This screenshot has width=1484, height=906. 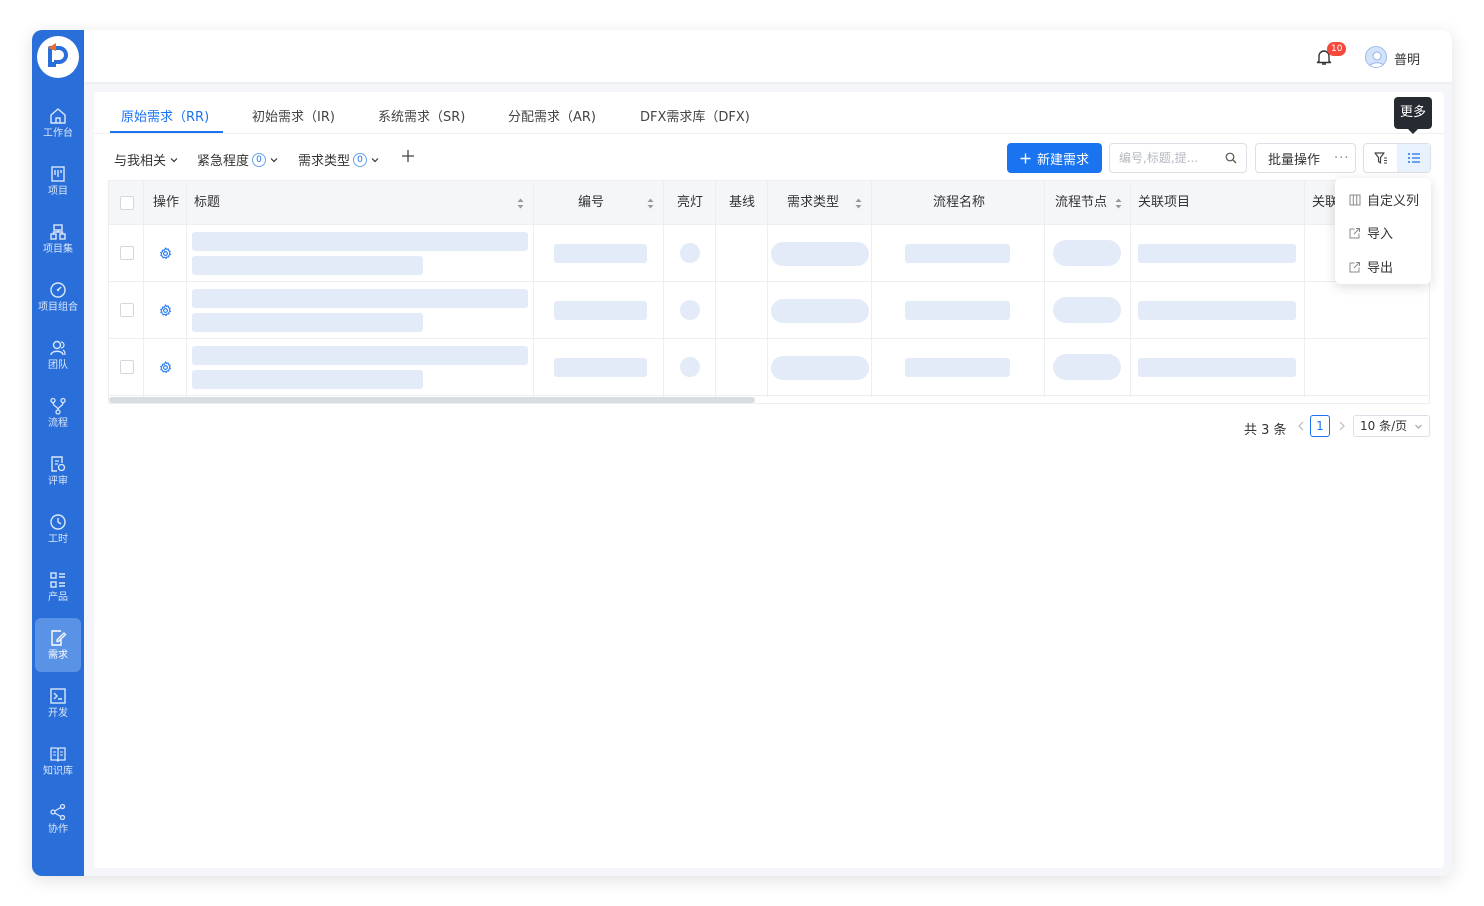 What do you see at coordinates (1407, 58) in the screenshot?
I see `username: 普明` at bounding box center [1407, 58].